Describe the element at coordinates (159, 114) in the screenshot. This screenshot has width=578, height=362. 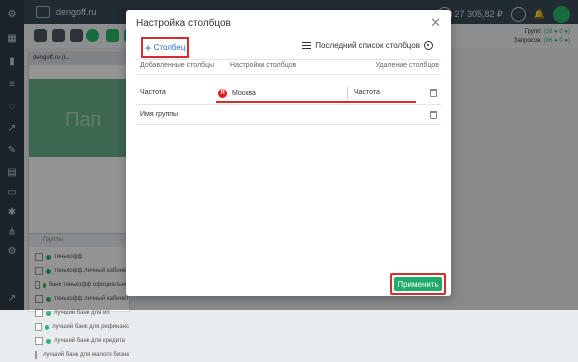
I see `column-row-label: Имя группы` at that location.